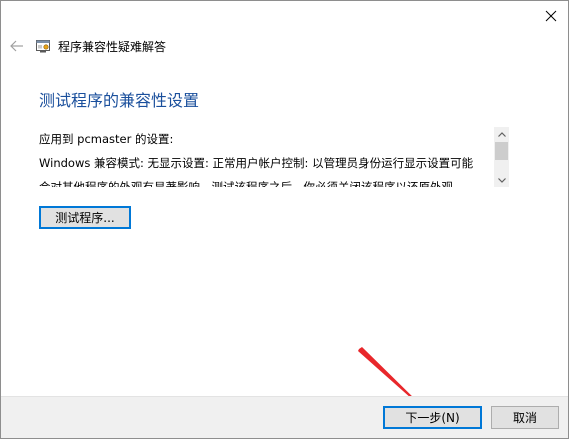  I want to click on scroll-down-button, so click(501, 180).